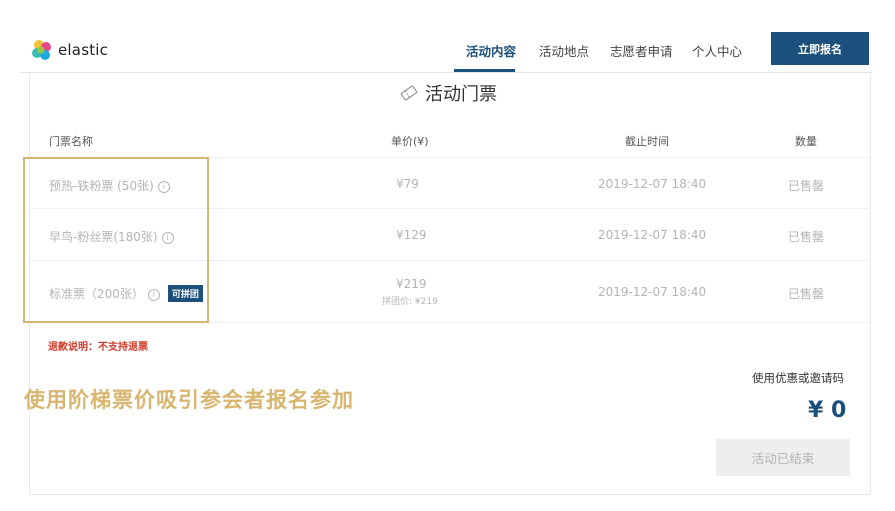 The height and width of the screenshot is (511, 895). Describe the element at coordinates (783, 457) in the screenshot. I see `event-ended-button: 活动已结束` at that location.